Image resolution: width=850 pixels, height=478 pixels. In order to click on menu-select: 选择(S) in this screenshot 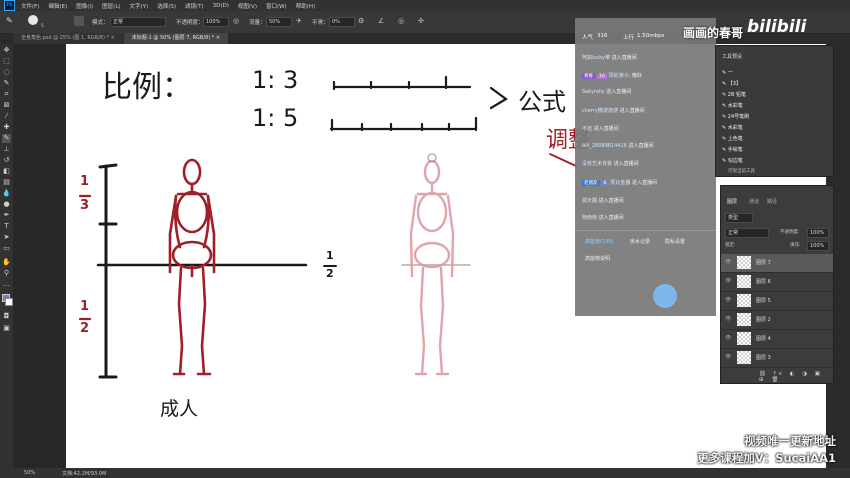, I will do `click(166, 6)`.